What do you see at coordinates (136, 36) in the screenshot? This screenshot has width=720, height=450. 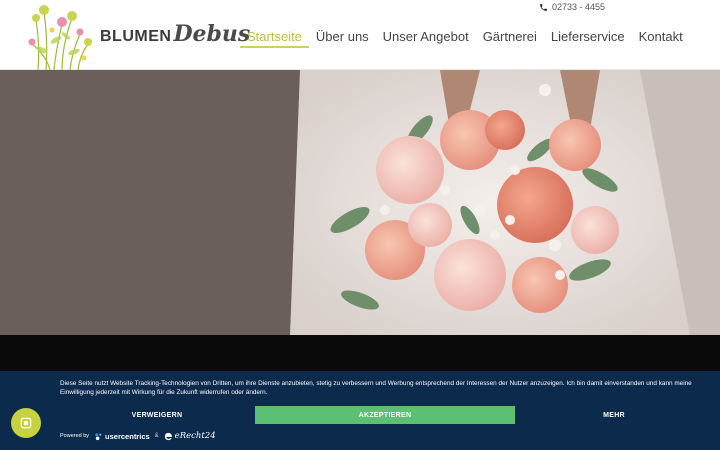 I see `brand-name-blumen: BLUMEN` at bounding box center [136, 36].